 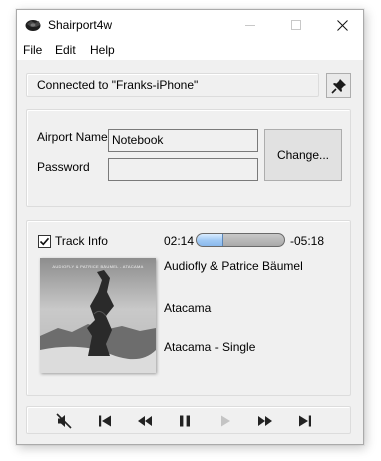 I want to click on track-artist: Audiofly & Patrice Bäumel, so click(x=233, y=266).